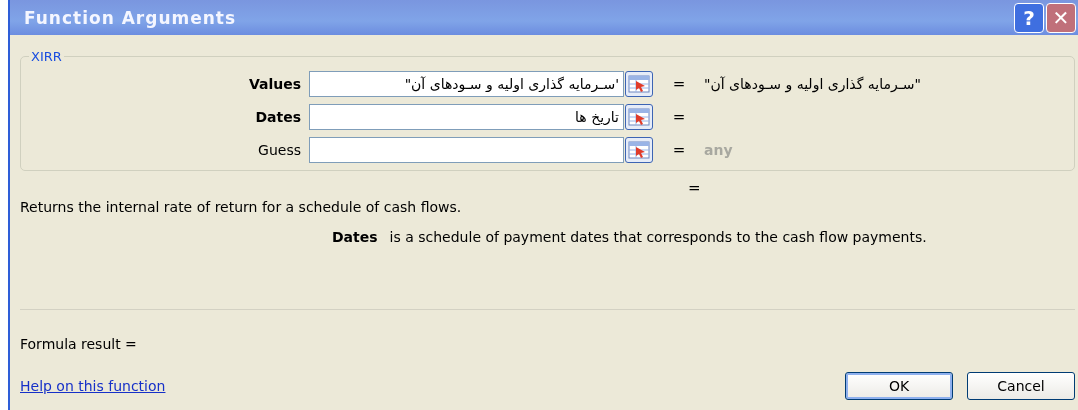 The image size is (1078, 410). What do you see at coordinates (466, 150) in the screenshot?
I see `argument-field` at bounding box center [466, 150].